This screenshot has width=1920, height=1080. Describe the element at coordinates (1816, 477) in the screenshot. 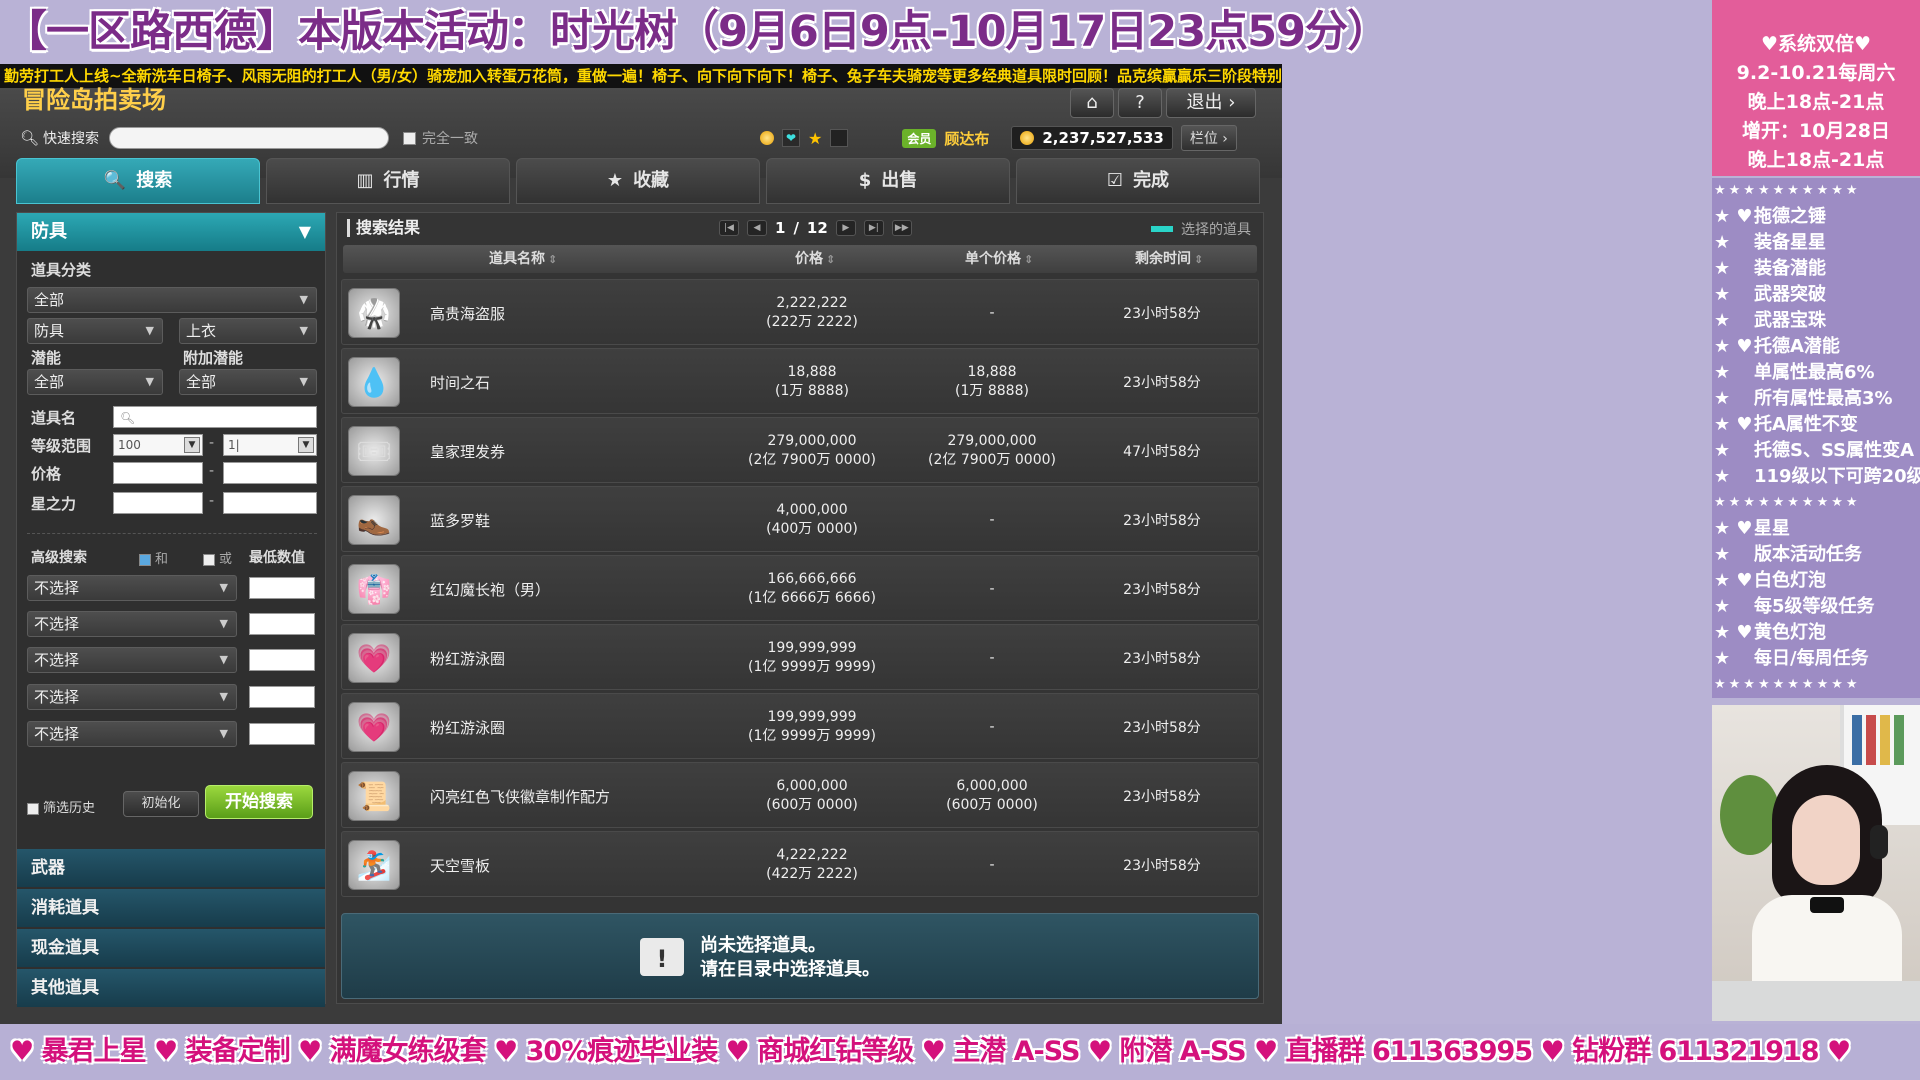

I see `service-item: ★ 119级以下可跨20级` at that location.